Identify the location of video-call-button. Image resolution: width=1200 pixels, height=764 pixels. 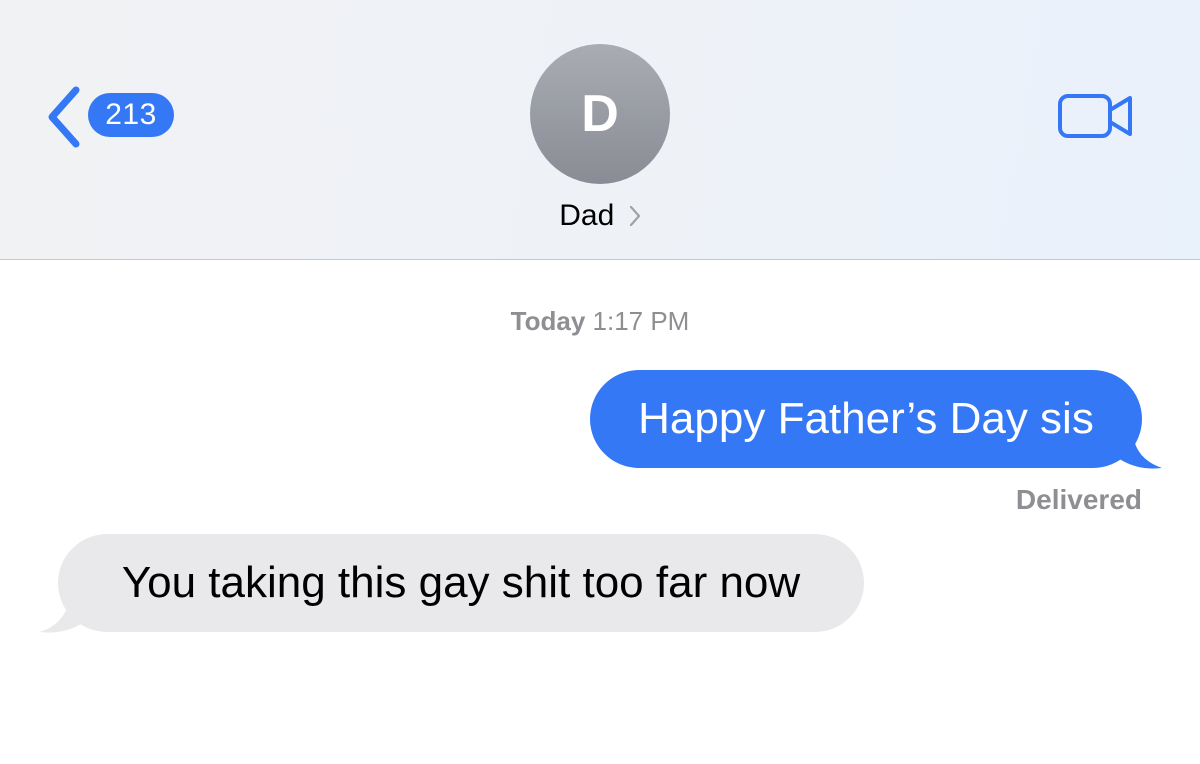
(1096, 116).